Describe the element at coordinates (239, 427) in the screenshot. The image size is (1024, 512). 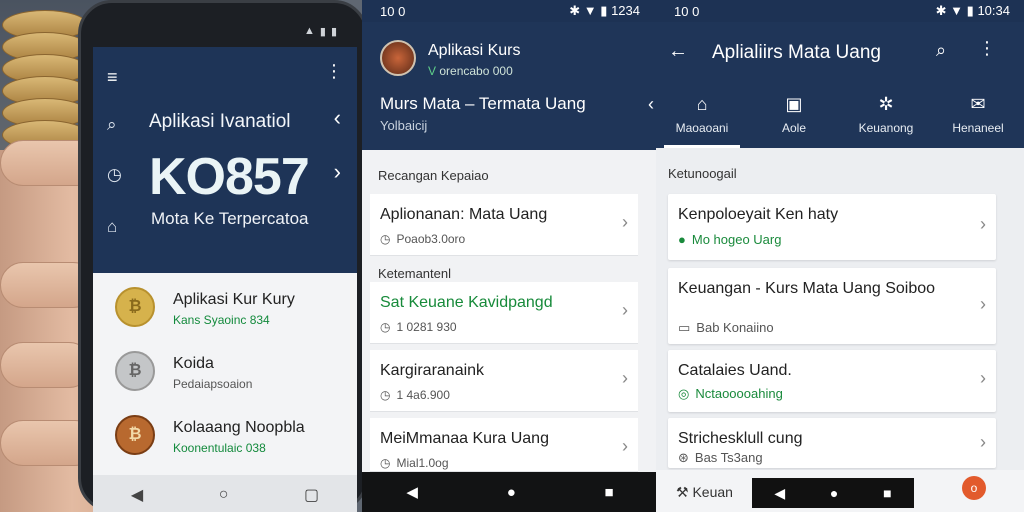
I see `list-item-name: Kolaaang Noopbla` at that location.